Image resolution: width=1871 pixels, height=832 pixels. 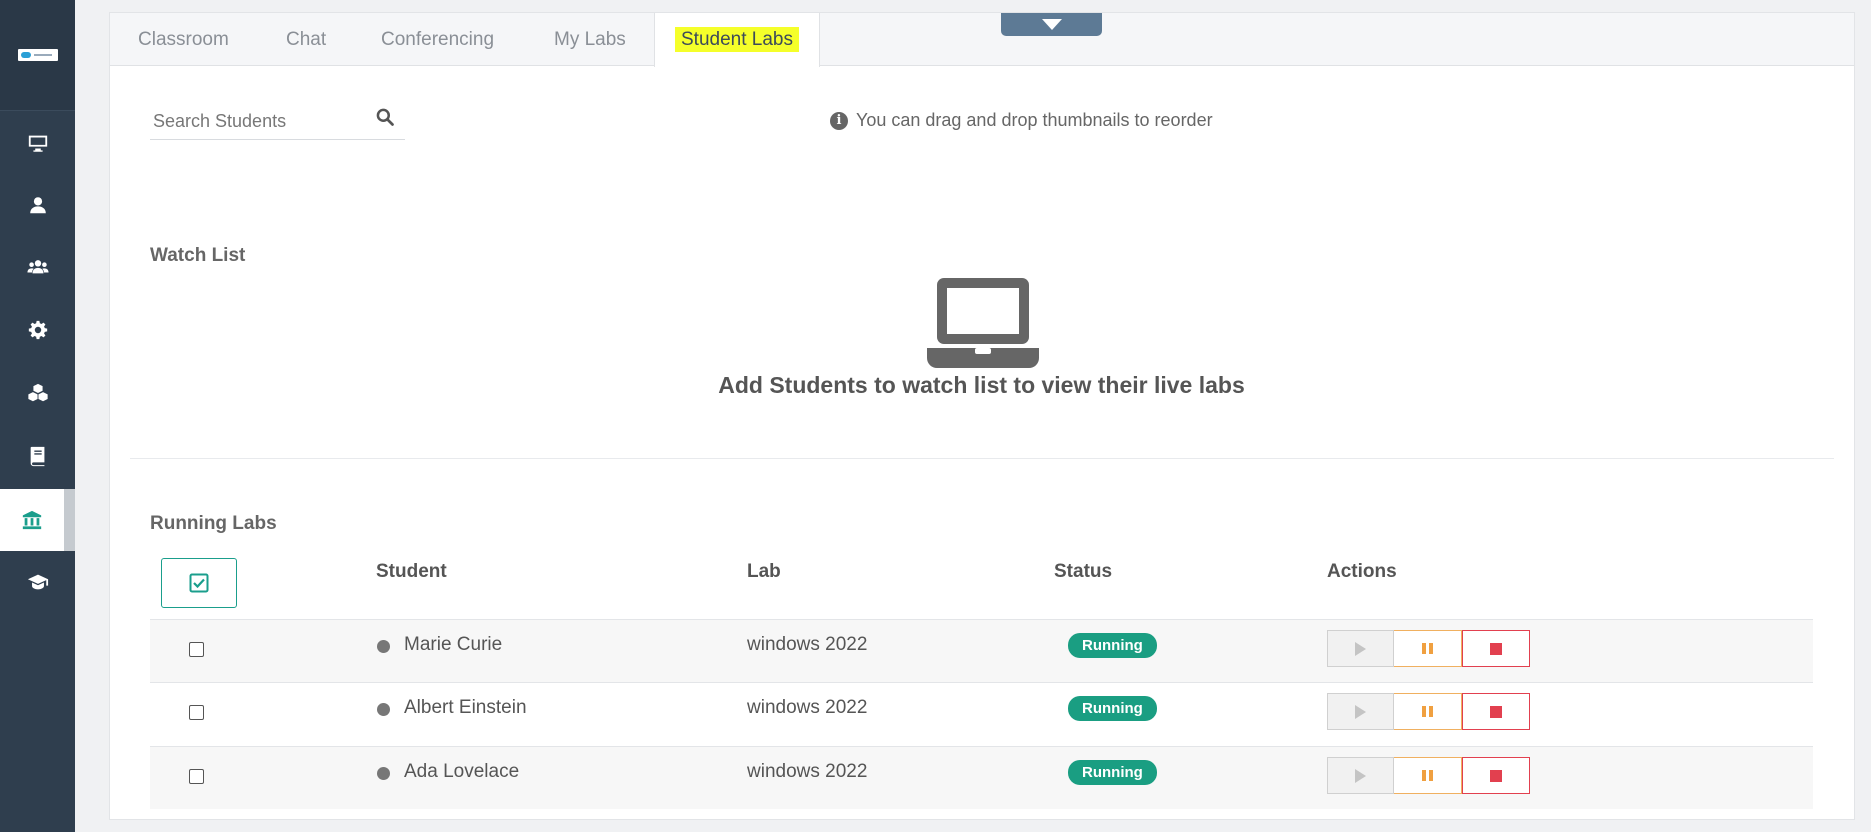 I want to click on select-all-button, so click(x=199, y=583).